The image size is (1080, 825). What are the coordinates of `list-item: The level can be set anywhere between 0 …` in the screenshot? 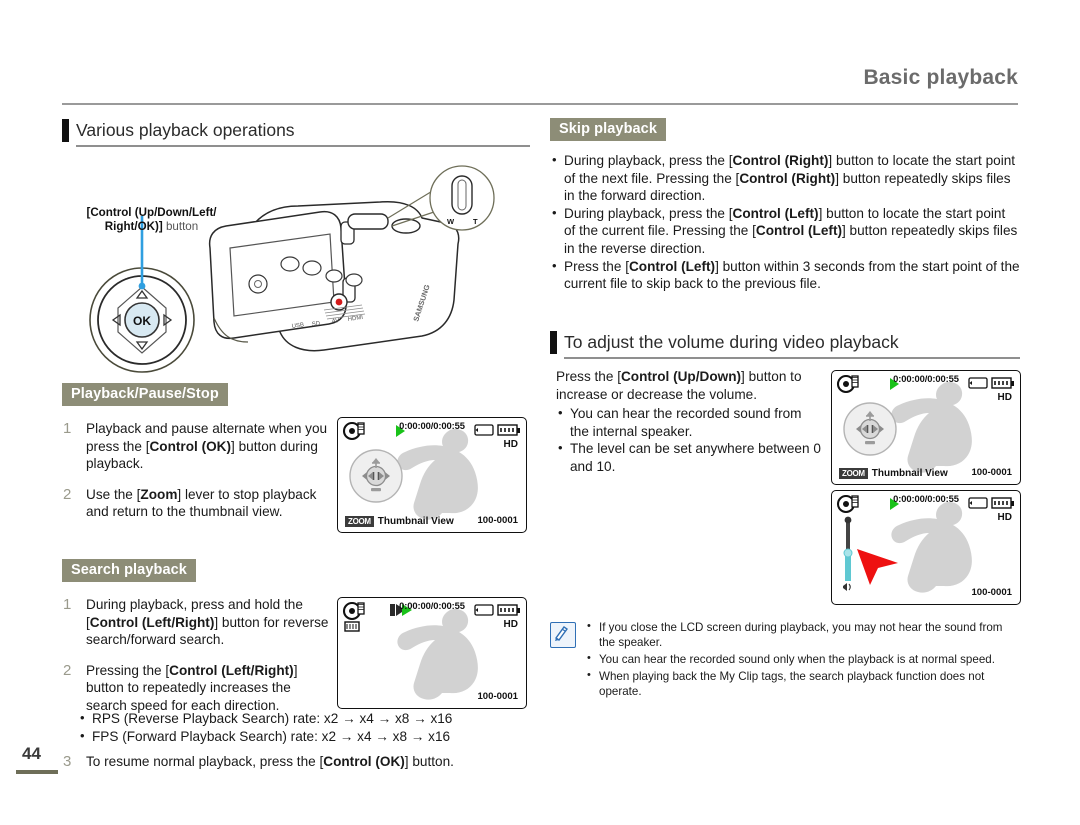 It's located at (688, 457).